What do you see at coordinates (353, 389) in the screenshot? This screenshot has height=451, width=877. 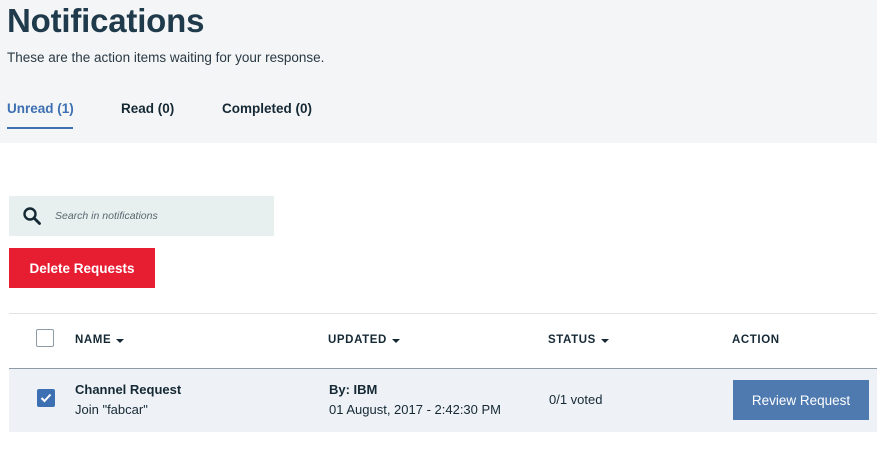 I see `updated-by: By: IBM` at bounding box center [353, 389].